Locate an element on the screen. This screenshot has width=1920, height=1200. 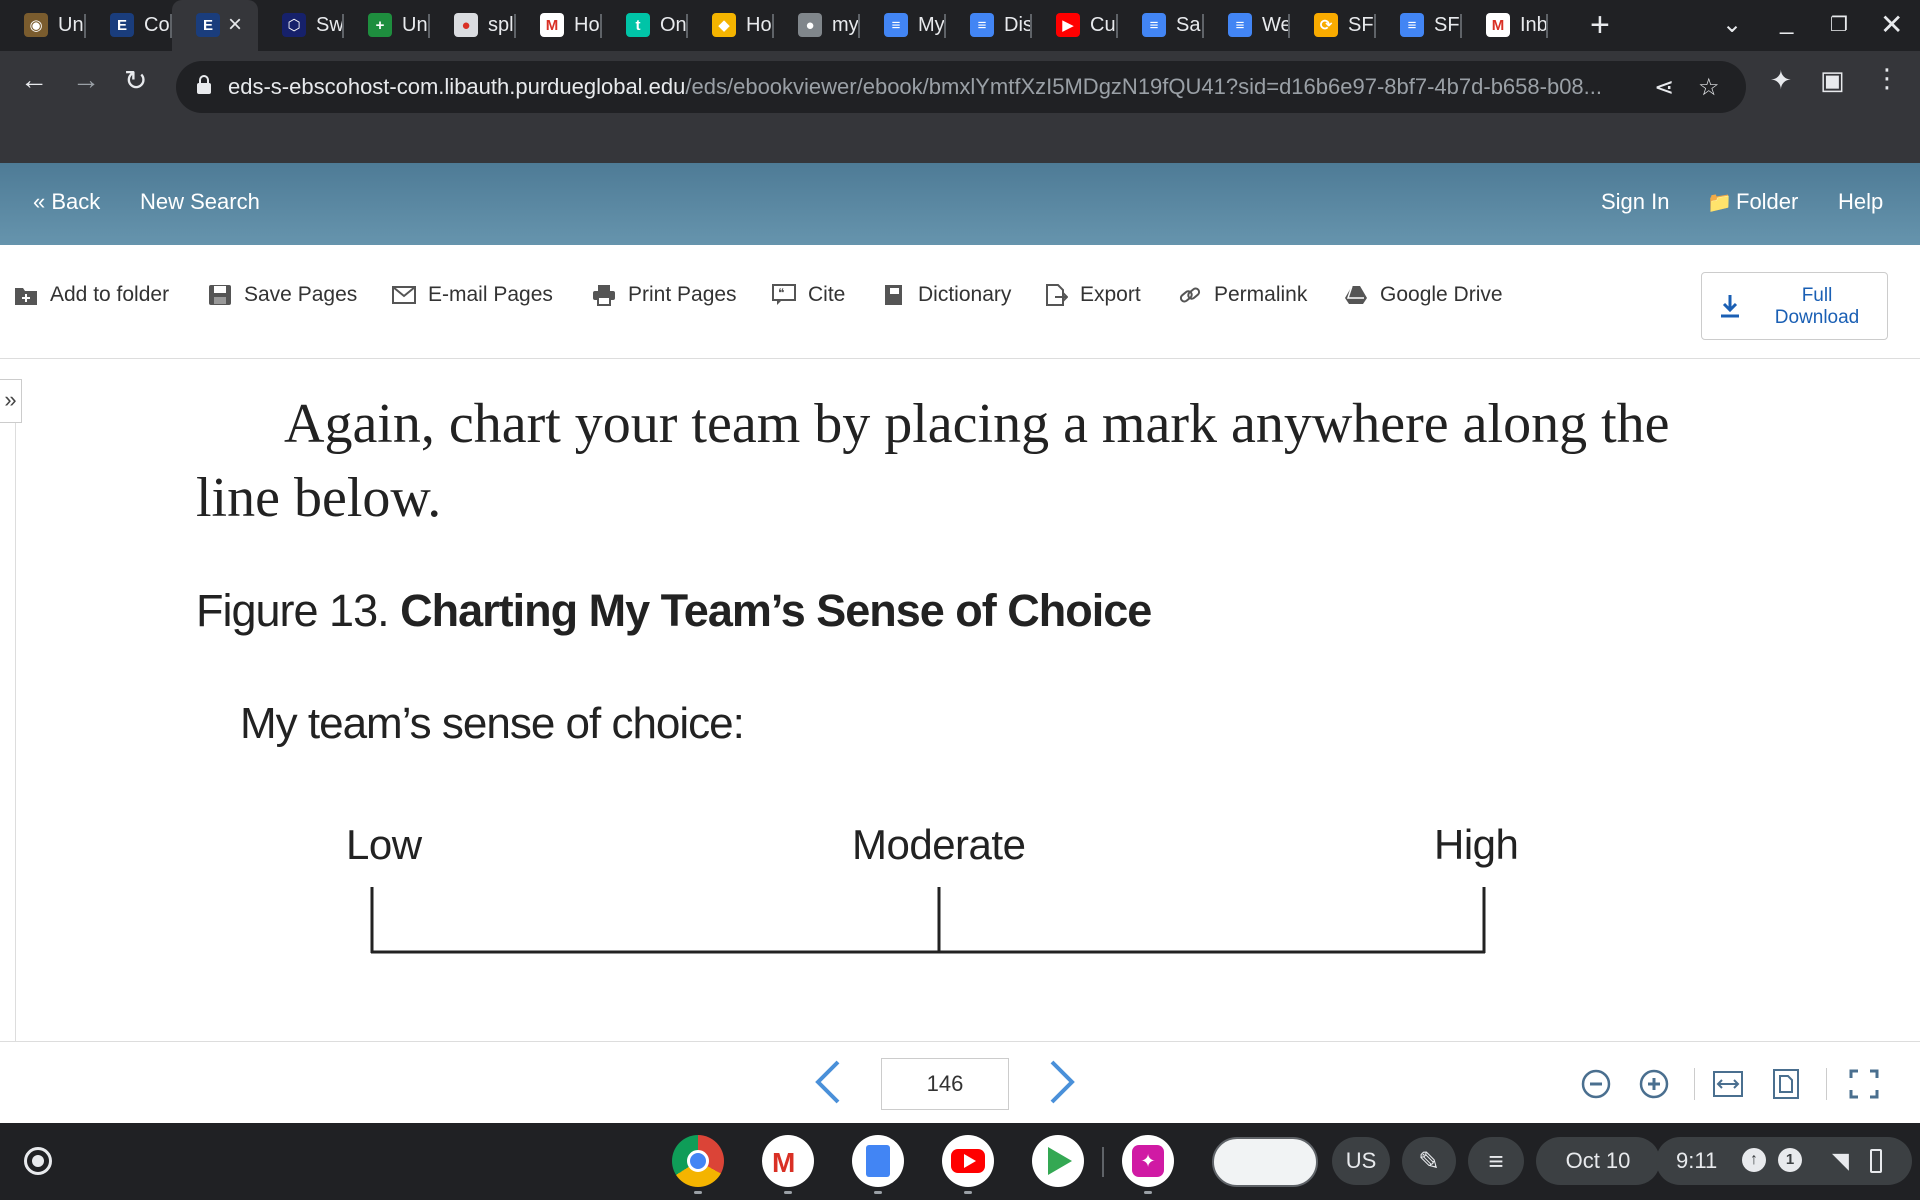
tab-title: My is located at coordinates (931, 25).